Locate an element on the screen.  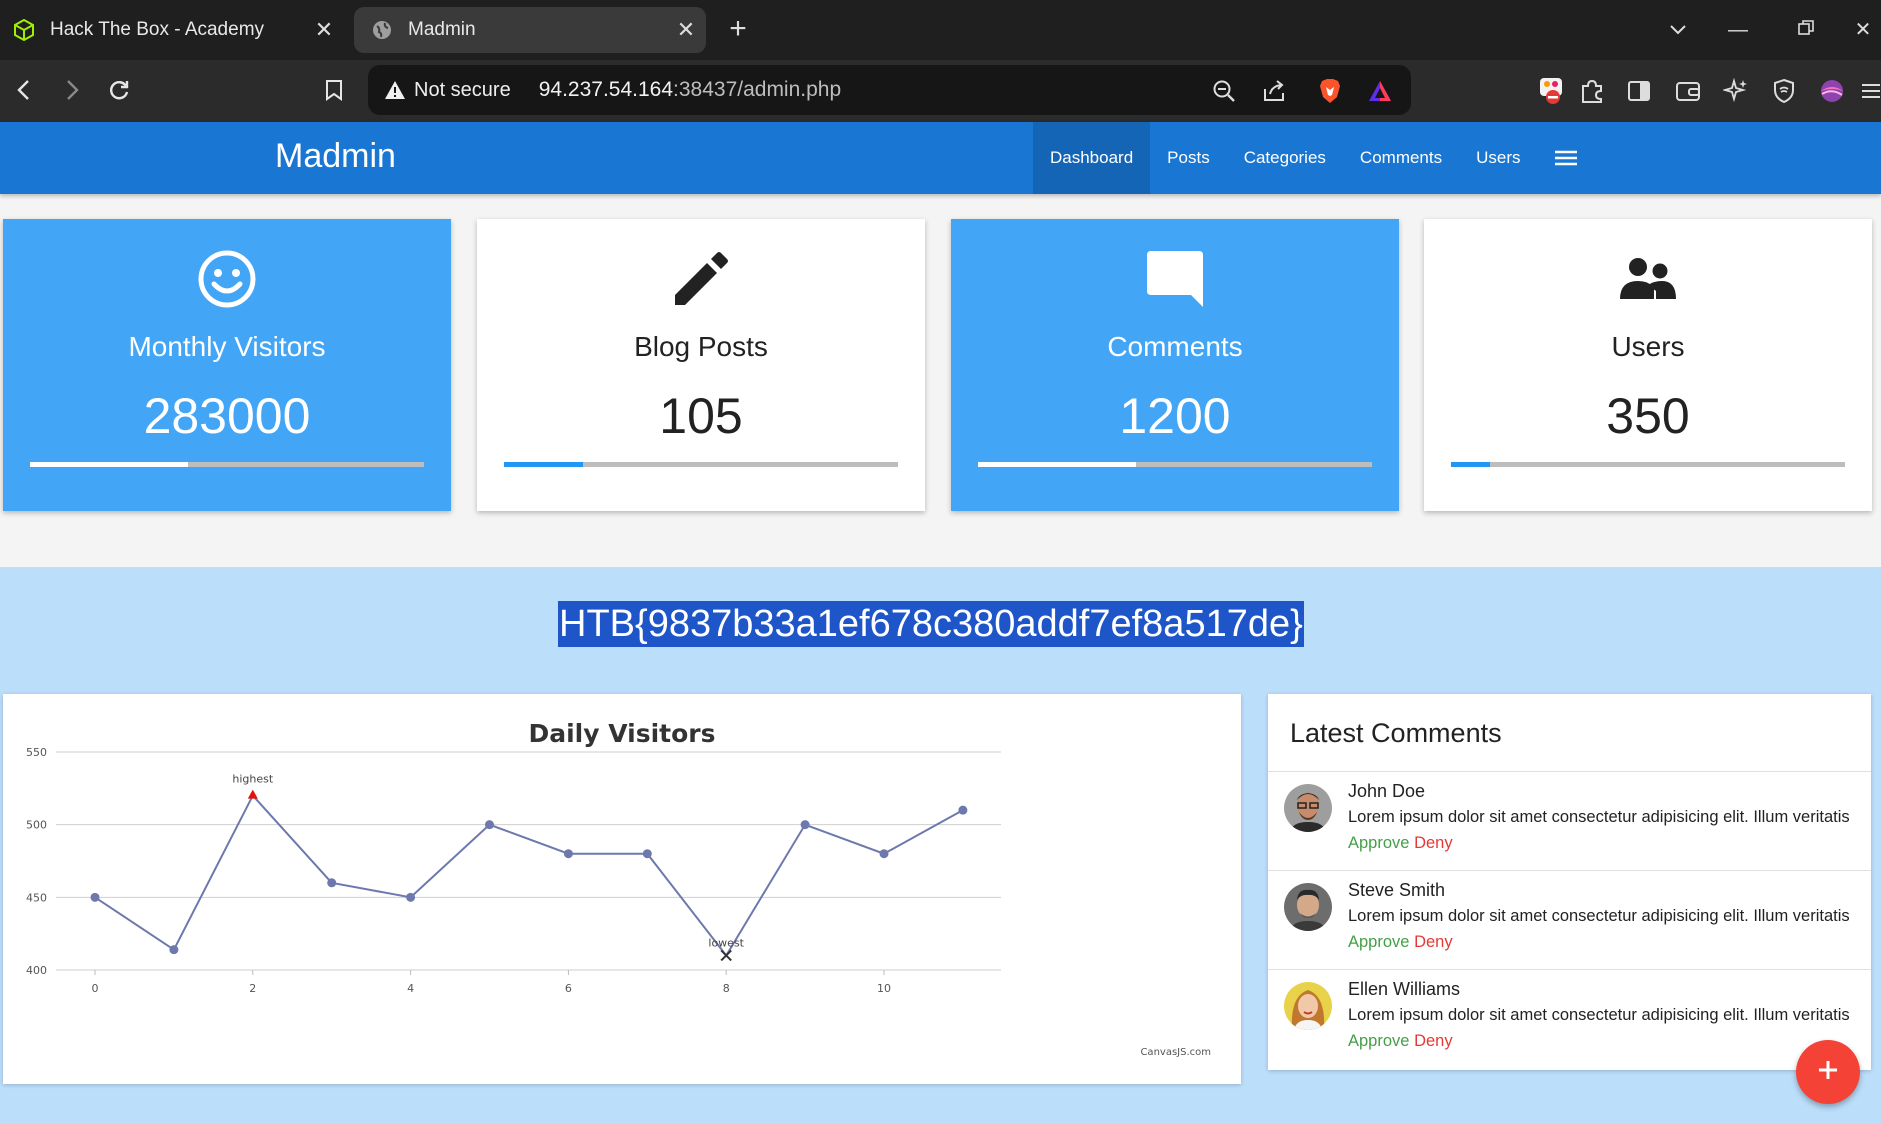
nav-posts: Posts is located at coordinates (1188, 158).